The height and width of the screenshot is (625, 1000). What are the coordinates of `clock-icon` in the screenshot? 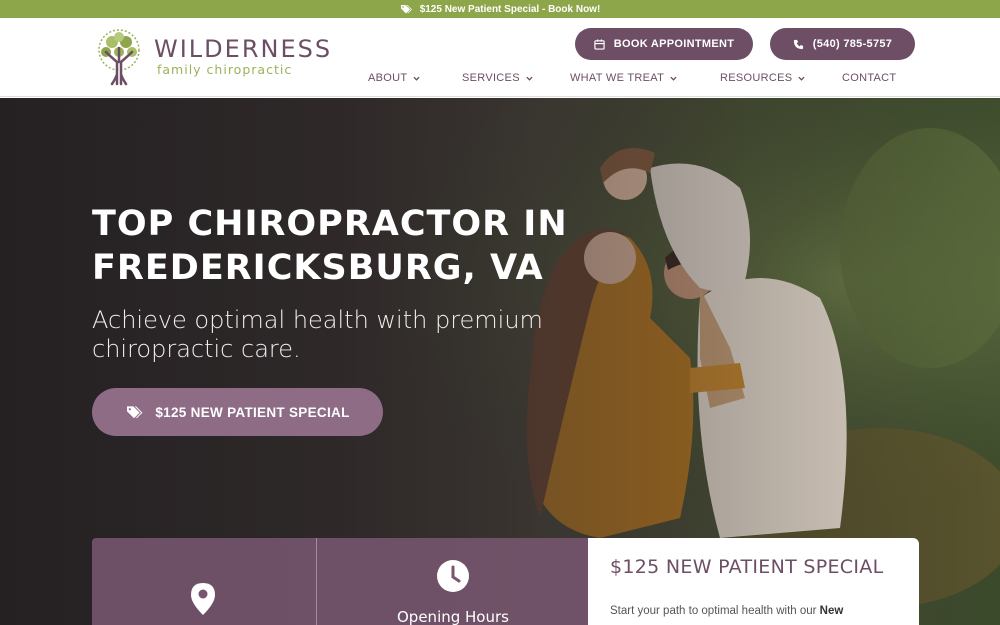 It's located at (453, 576).